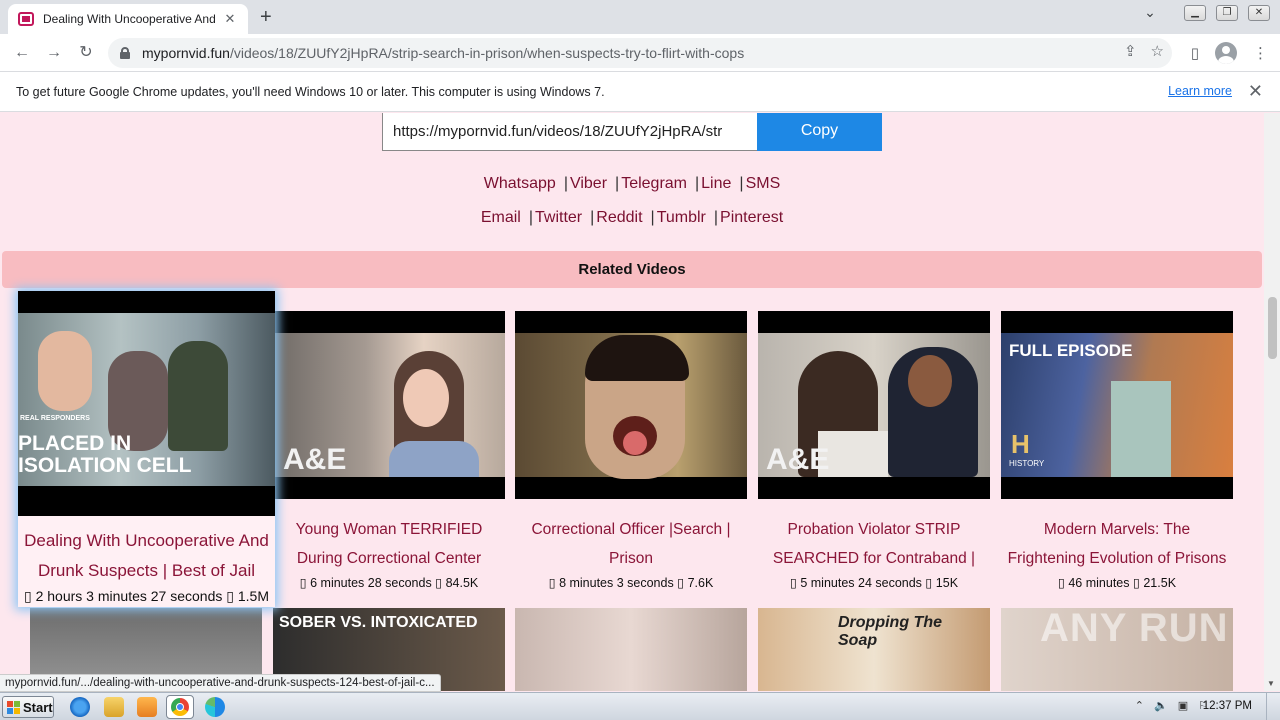 Image resolution: width=1280 pixels, height=720 pixels. What do you see at coordinates (1130, 51) in the screenshot?
I see `share-icon: ⇪` at bounding box center [1130, 51].